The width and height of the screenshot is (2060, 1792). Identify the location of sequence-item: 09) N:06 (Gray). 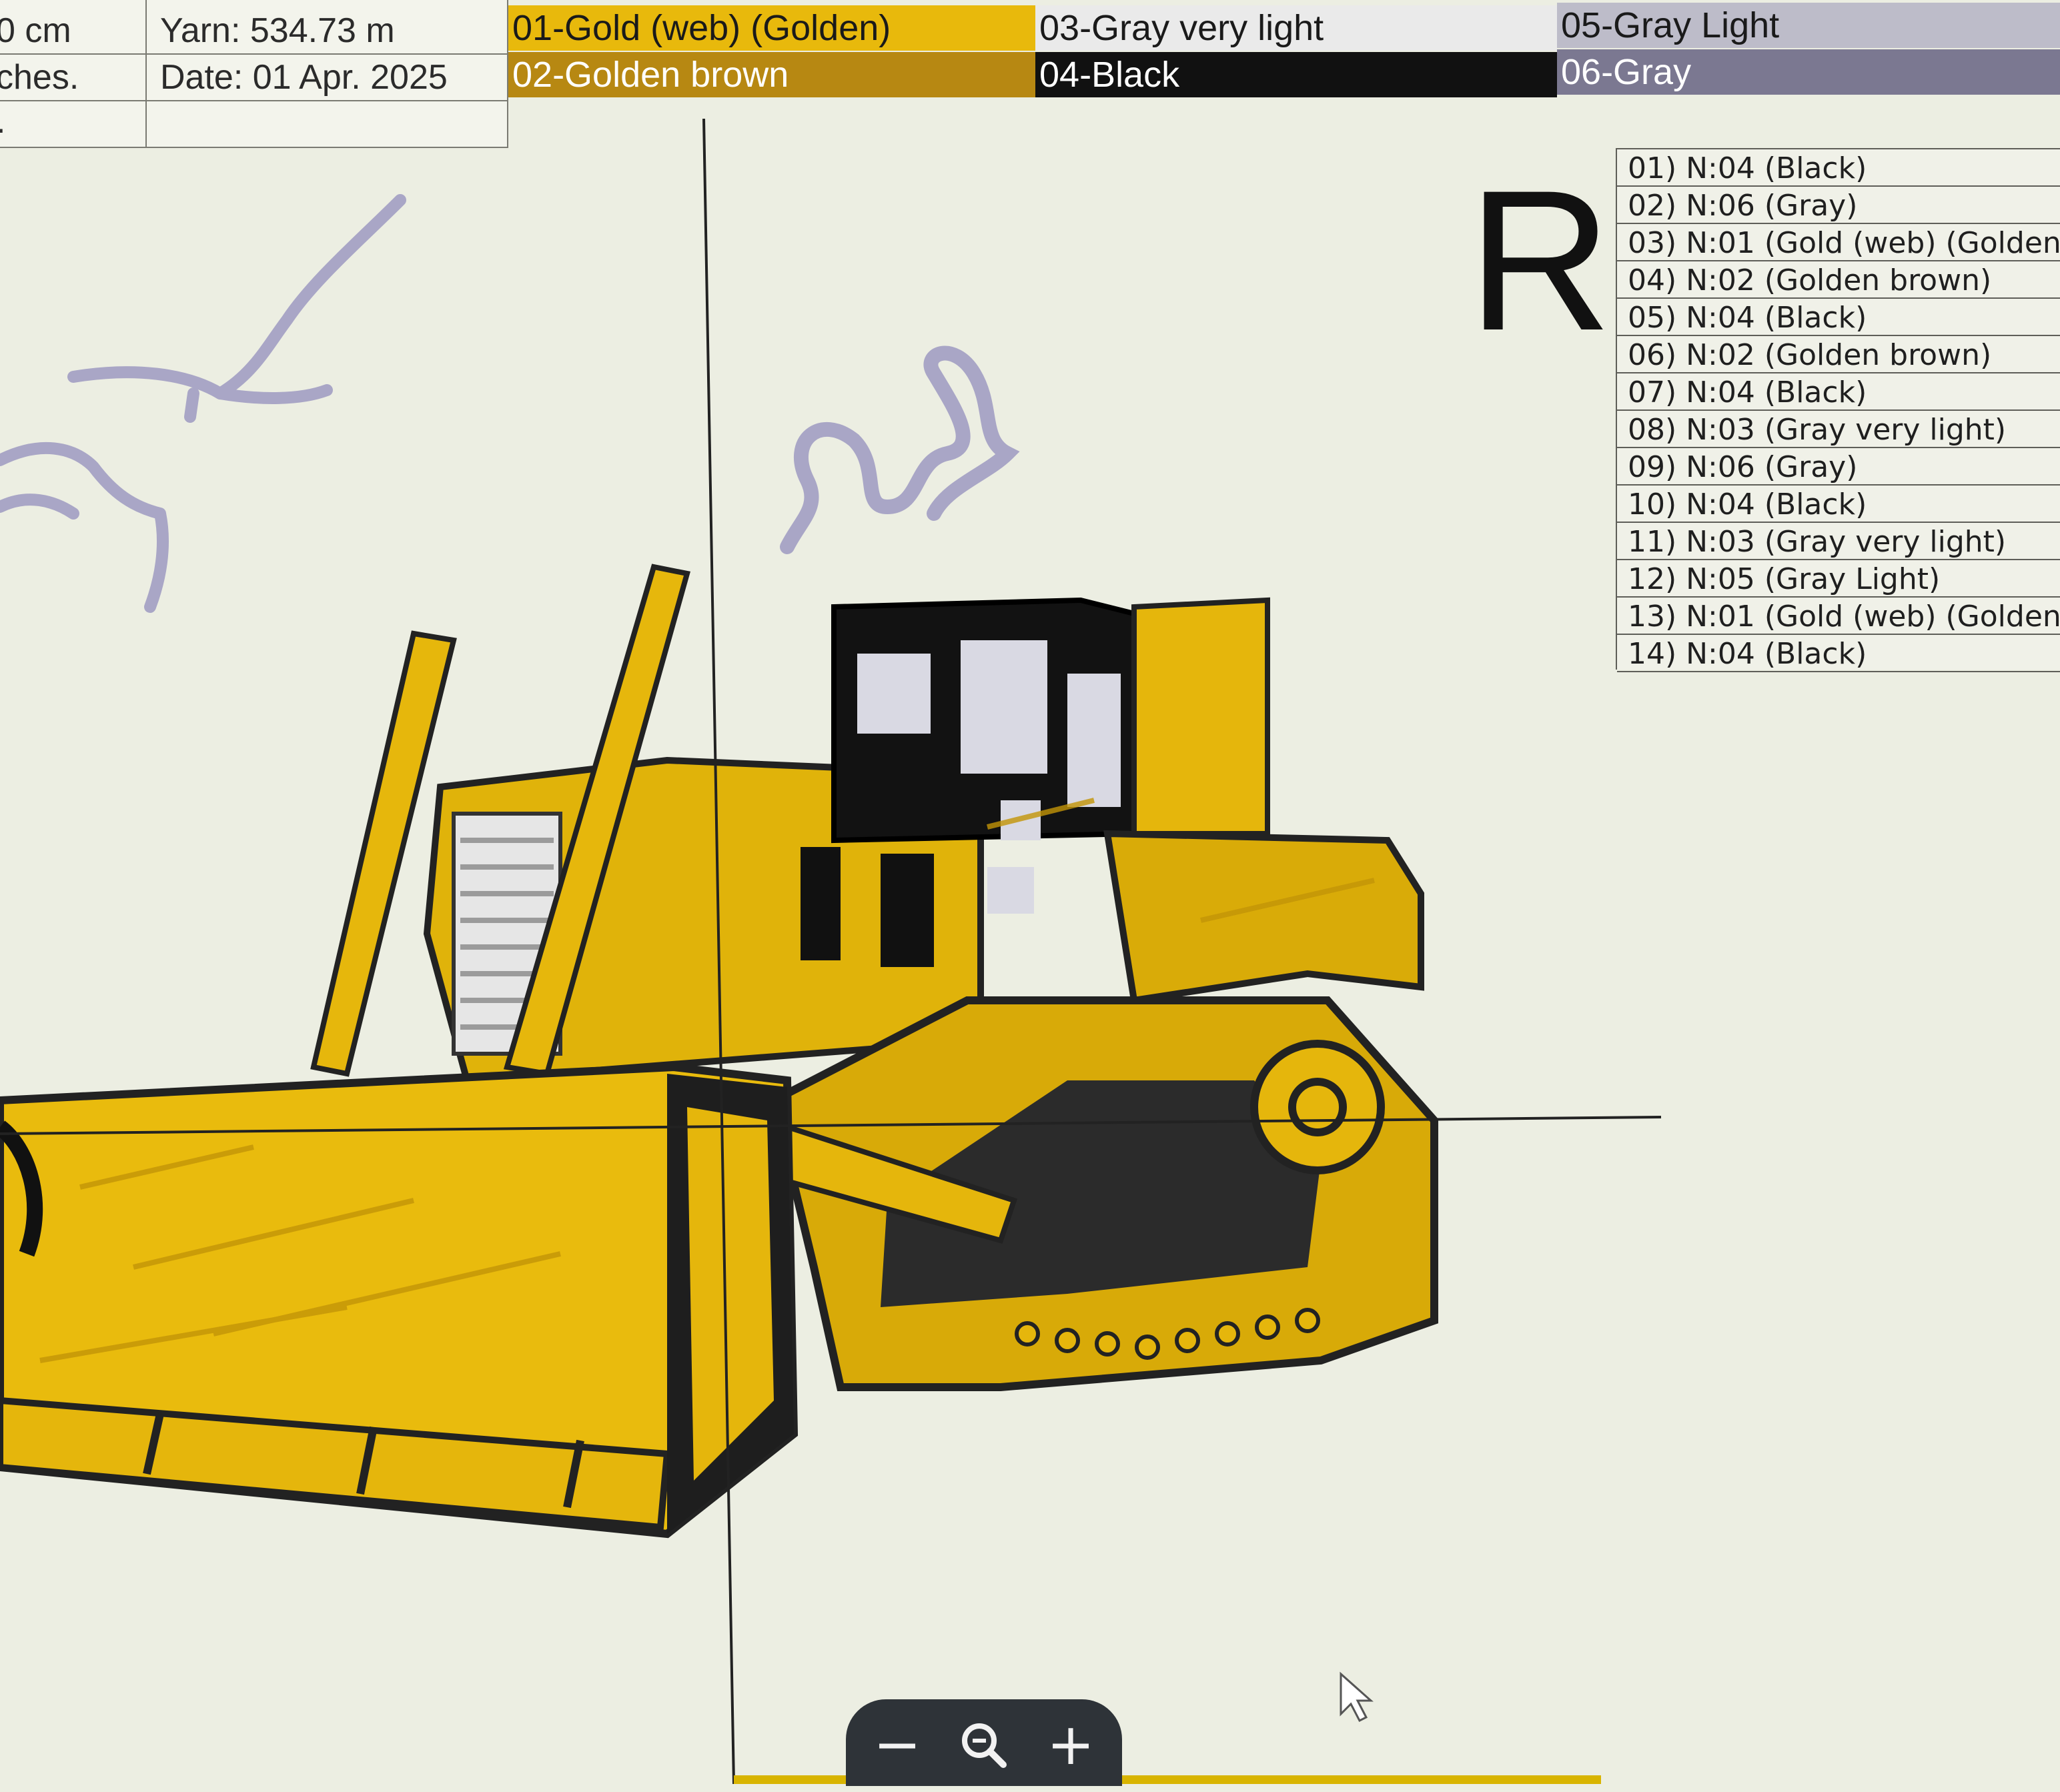
(1838, 467).